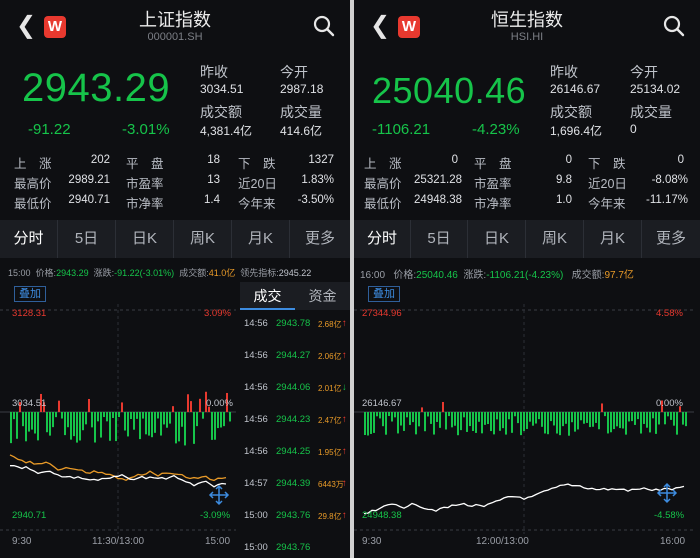 Image resolution: width=700 pixels, height=558 pixels. I want to click on time-label-mid: 12:00/13:00, so click(502, 541).